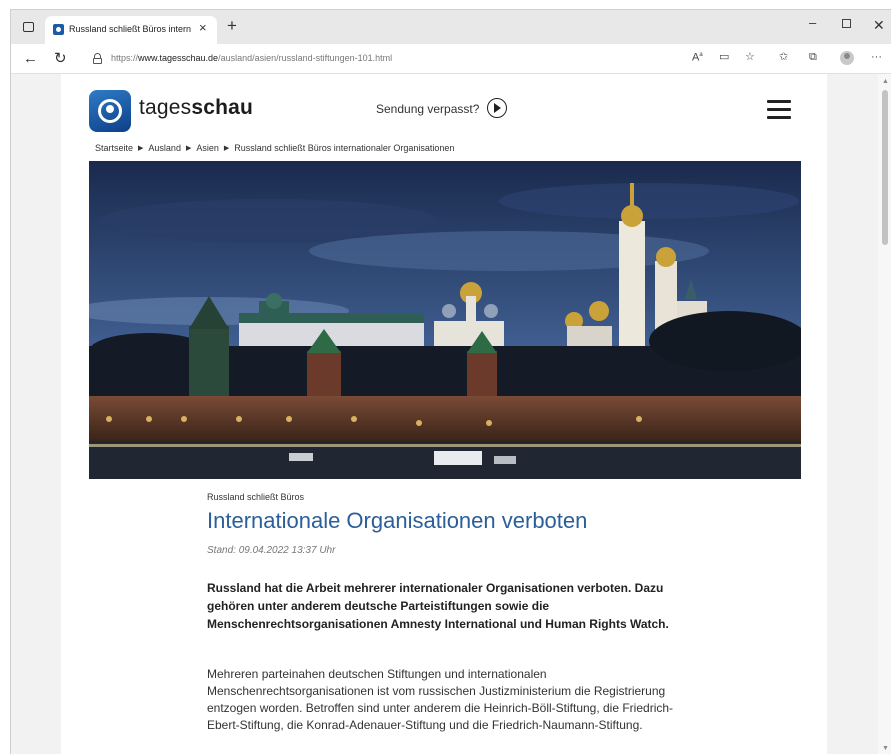  I want to click on vertical-scrollbar: ▲ ▼, so click(884, 414).